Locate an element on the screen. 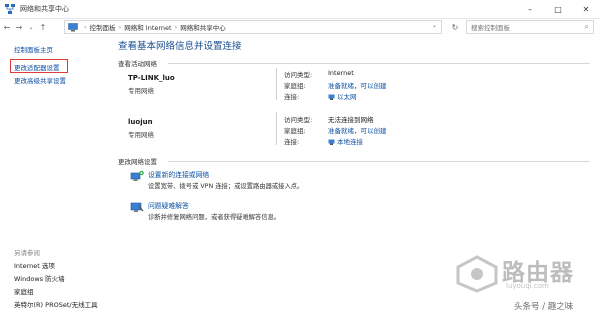 Image resolution: width=600 pixels, height=317 pixels. recent-dropdown-icon: ⌄ is located at coordinates (31, 27).